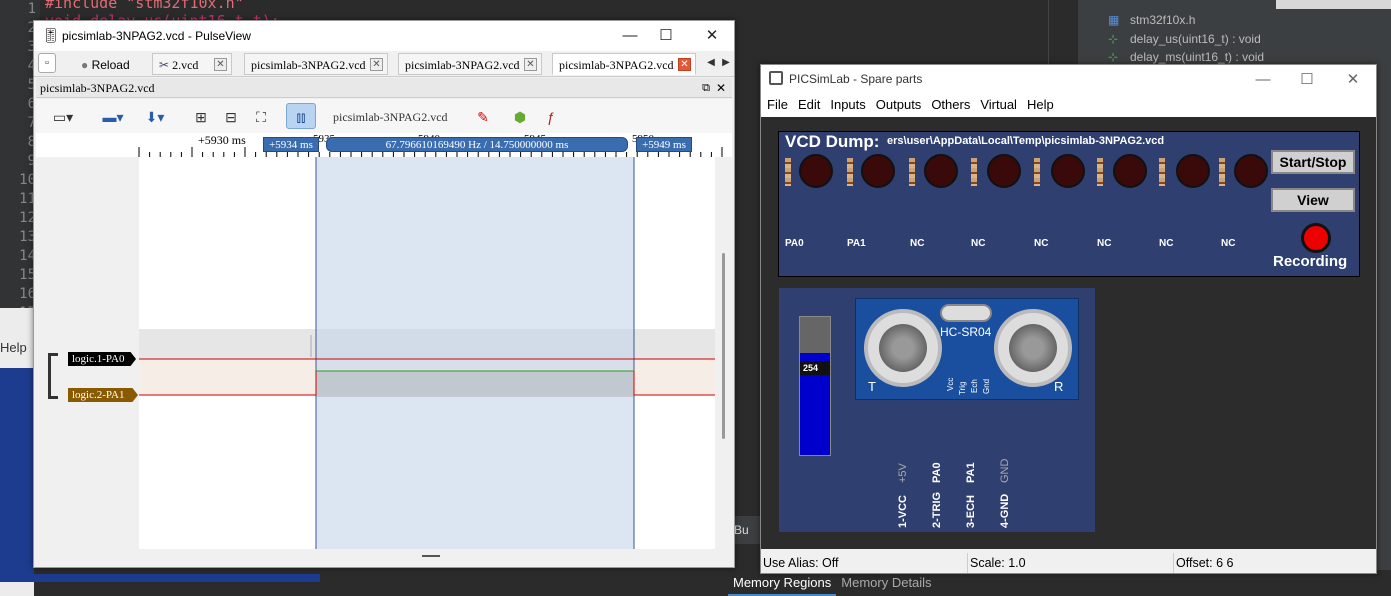 This screenshot has width=1391, height=596. I want to click on code-line-1: #include "stm32f10x.h", so click(144, 6).